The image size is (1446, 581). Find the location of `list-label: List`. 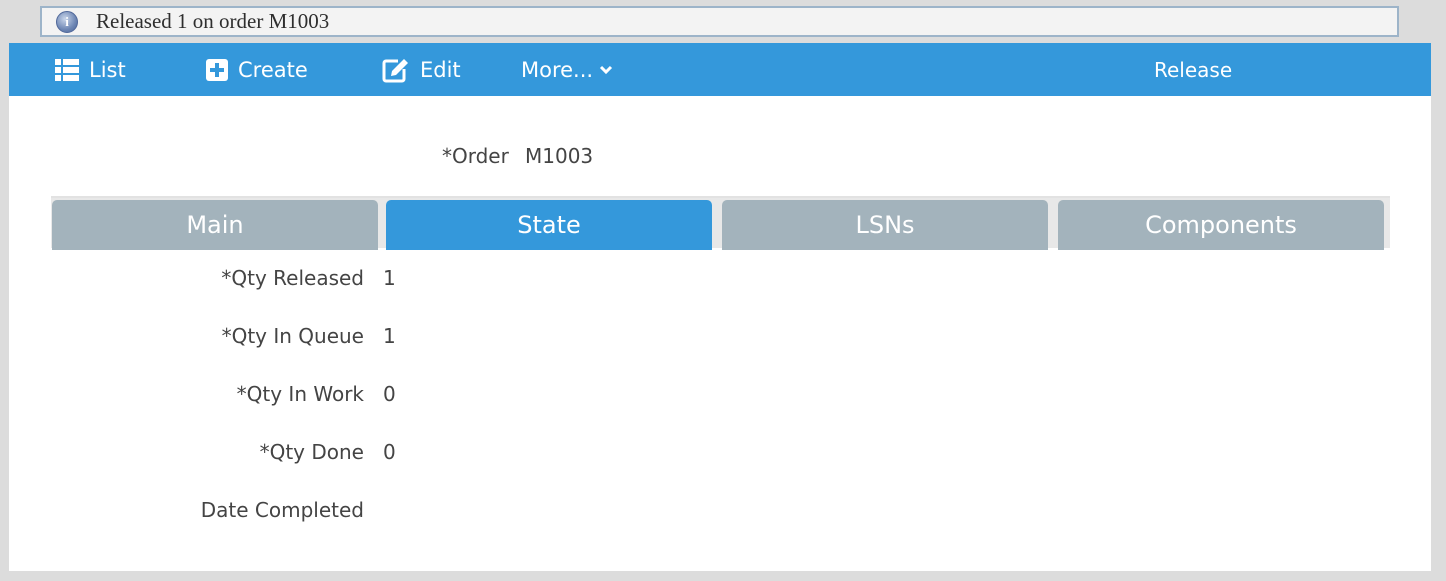

list-label: List is located at coordinates (107, 69).